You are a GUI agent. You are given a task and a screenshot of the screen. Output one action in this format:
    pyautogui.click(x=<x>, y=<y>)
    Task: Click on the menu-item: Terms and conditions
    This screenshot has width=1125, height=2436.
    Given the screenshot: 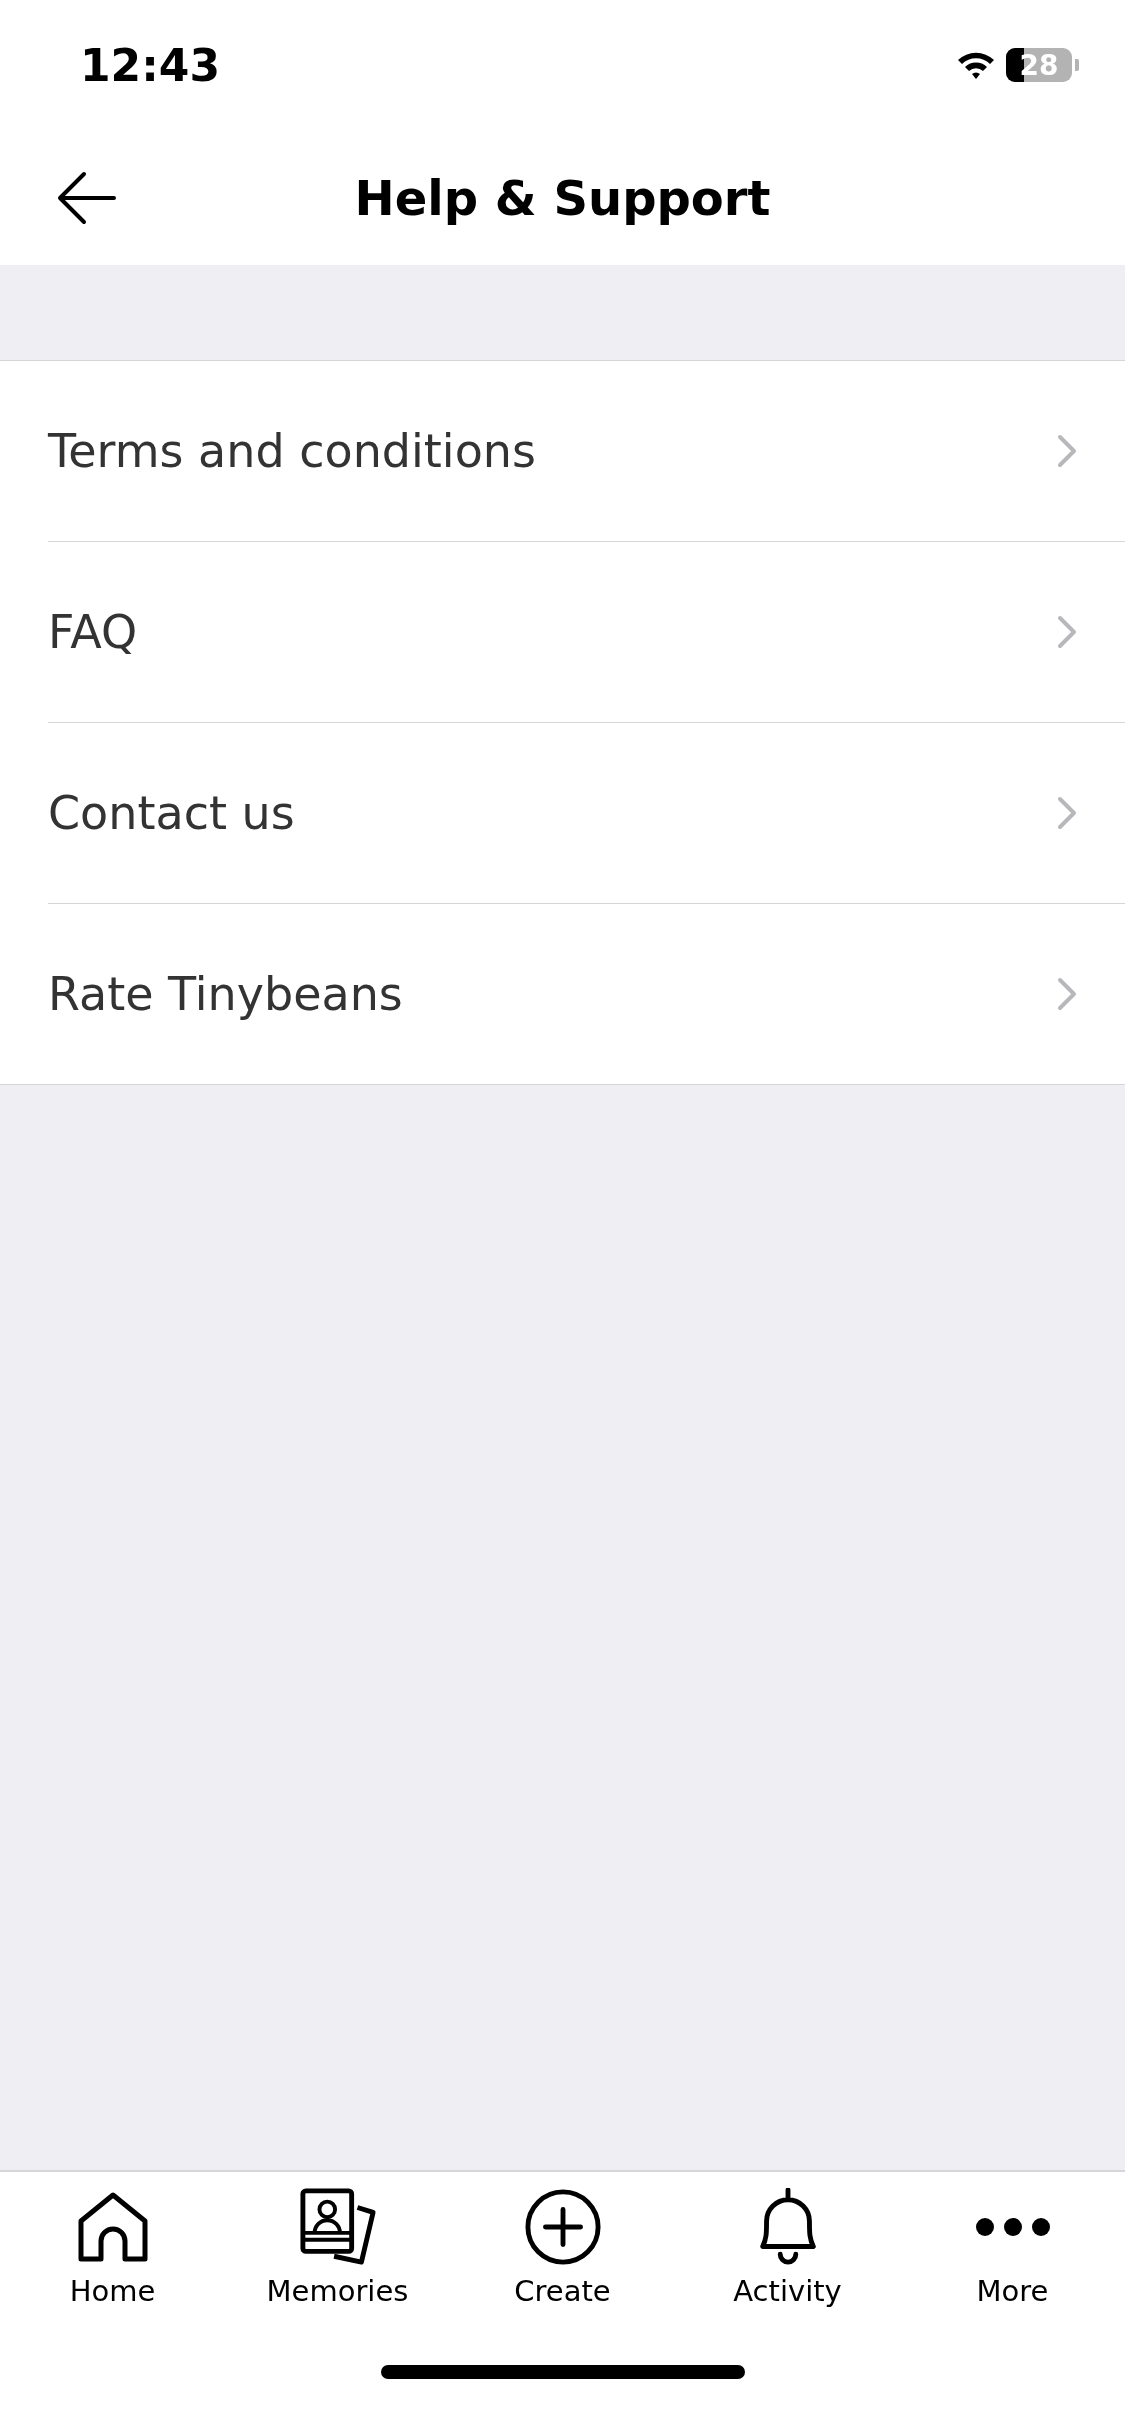 What is the action you would take?
    pyautogui.click(x=562, y=451)
    